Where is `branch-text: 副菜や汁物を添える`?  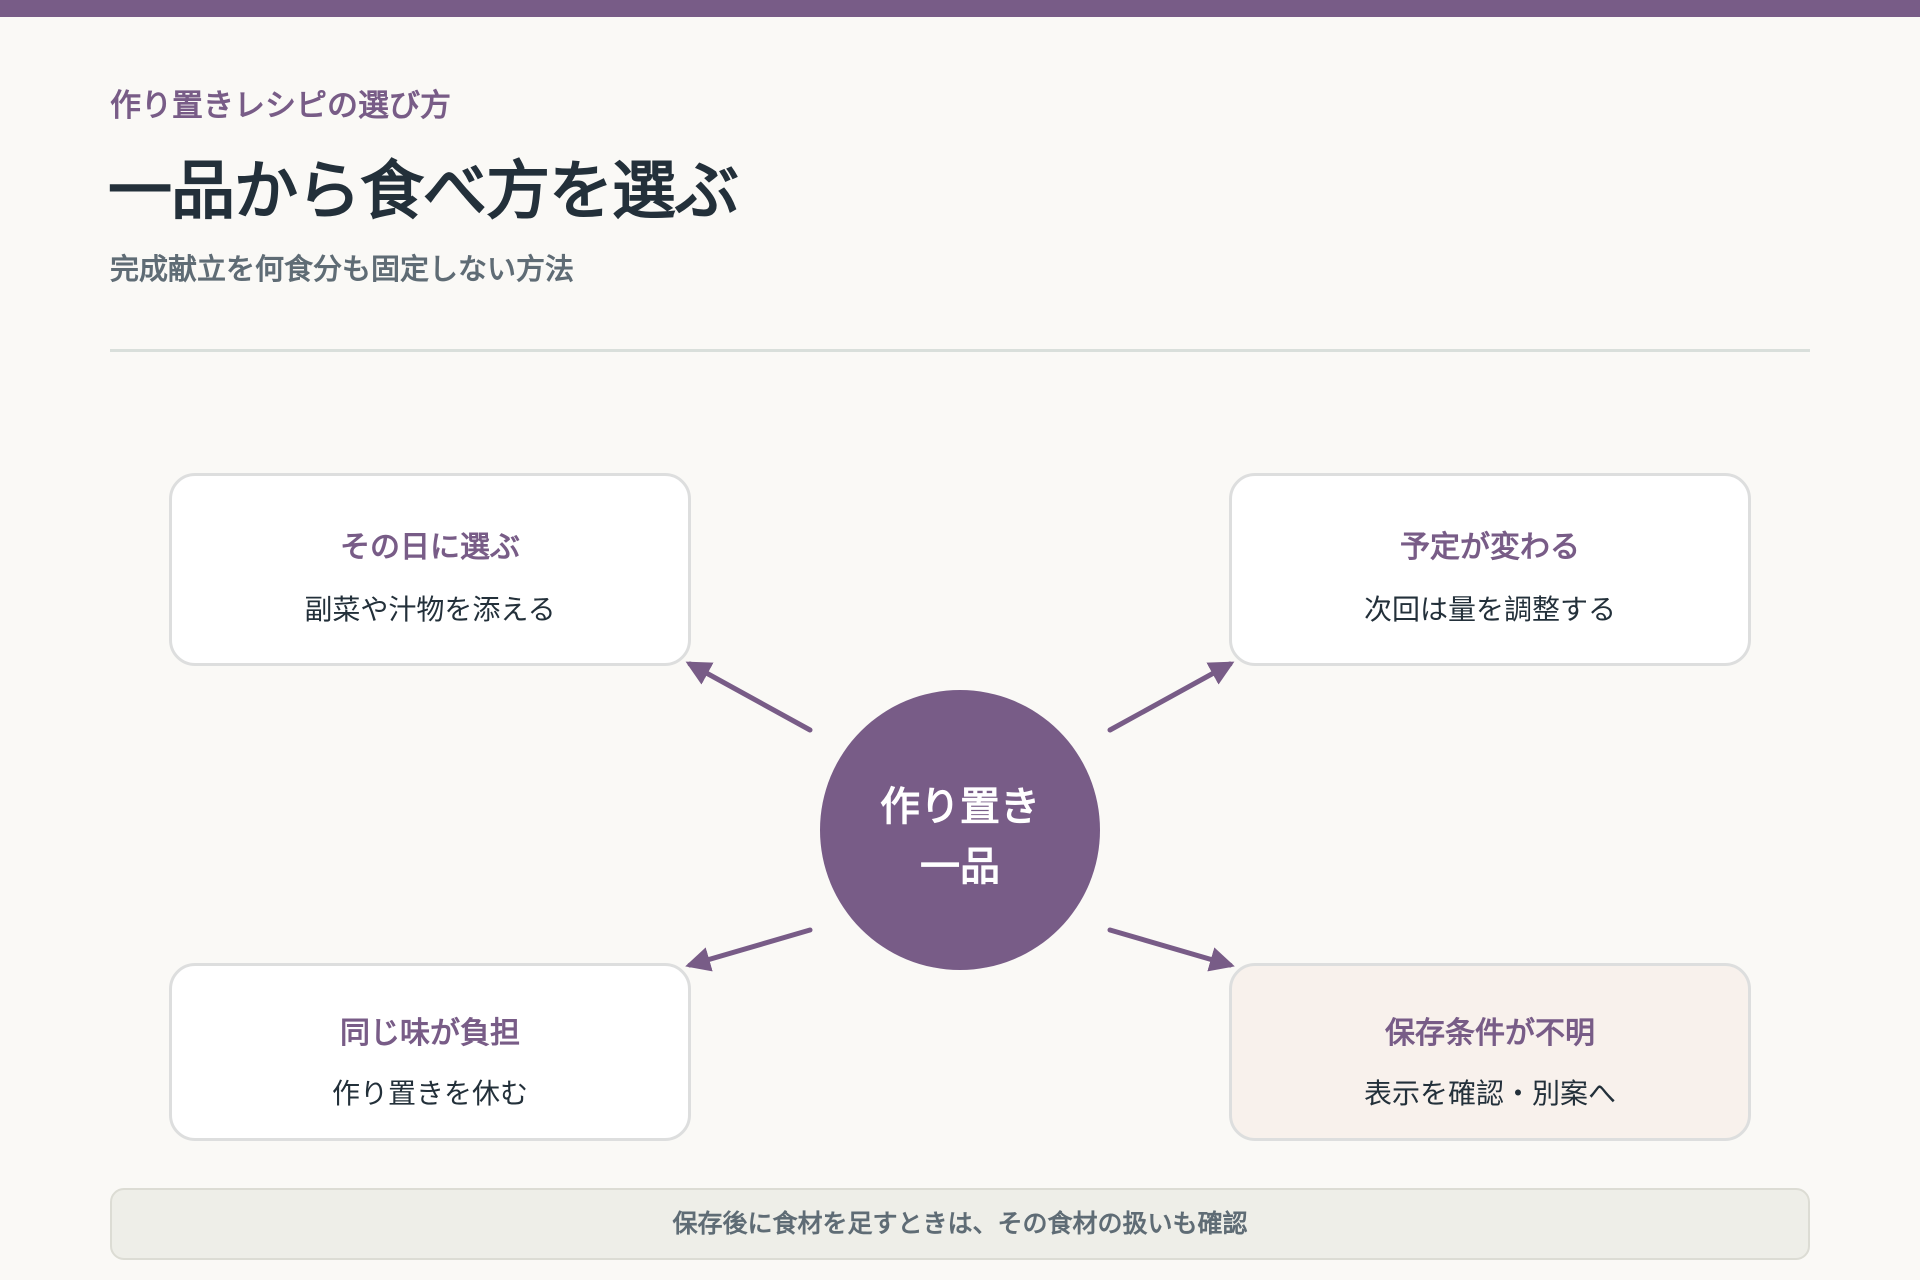 branch-text: 副菜や汁物を添える is located at coordinates (430, 609).